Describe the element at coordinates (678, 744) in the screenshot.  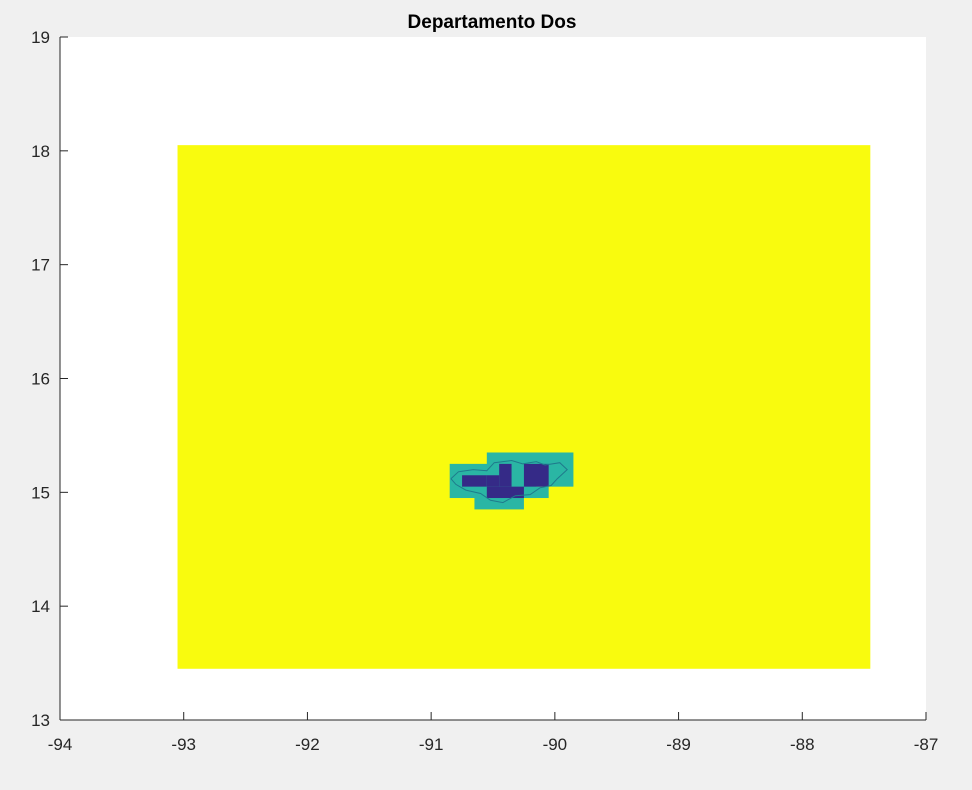
I see `x-tick-label: -89` at that location.